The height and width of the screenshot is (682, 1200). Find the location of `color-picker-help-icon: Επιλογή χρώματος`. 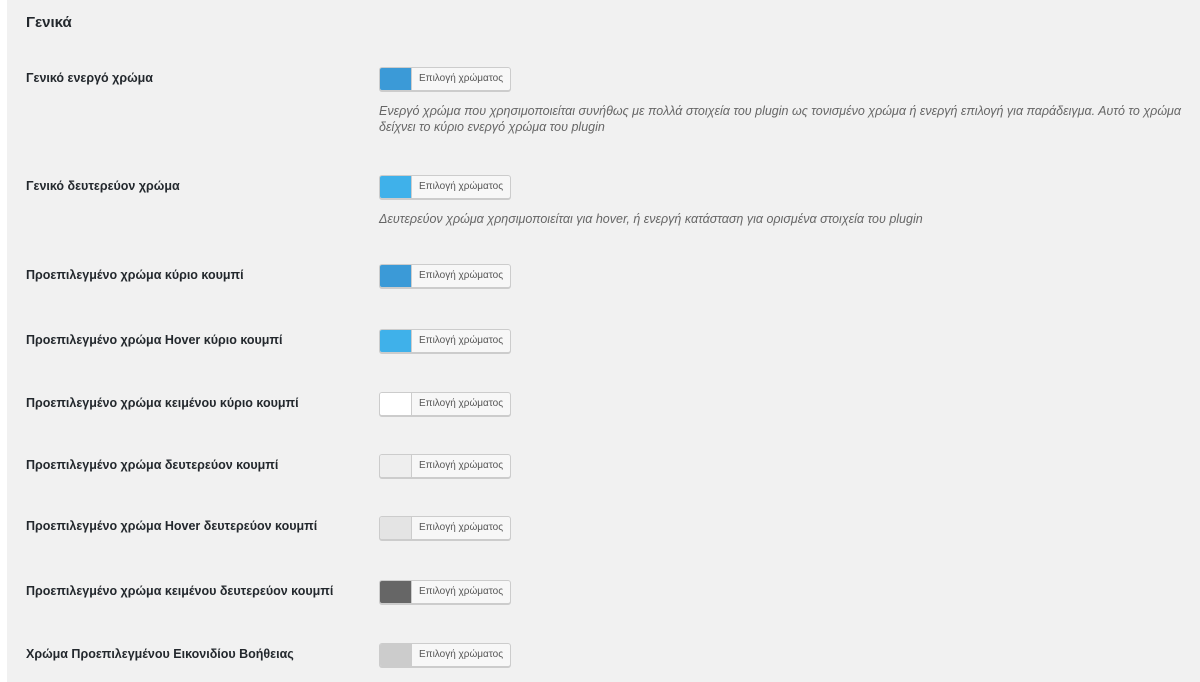

color-picker-help-icon: Επιλογή χρώματος is located at coordinates (445, 655).